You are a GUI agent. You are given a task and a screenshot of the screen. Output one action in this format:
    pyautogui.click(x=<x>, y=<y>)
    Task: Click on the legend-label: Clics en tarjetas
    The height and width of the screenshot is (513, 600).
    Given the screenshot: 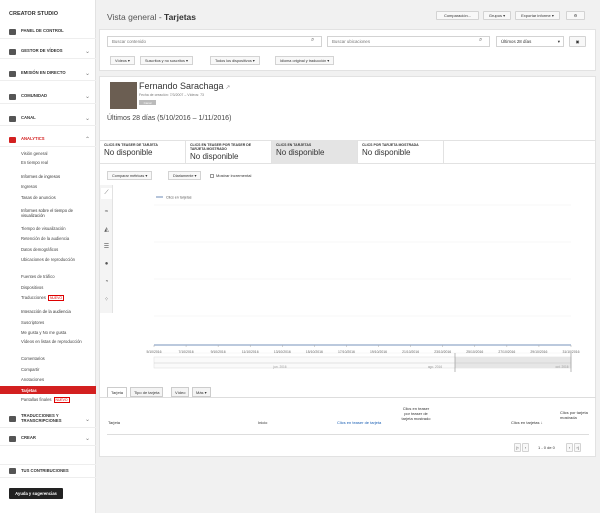 What is the action you would take?
    pyautogui.click(x=179, y=198)
    